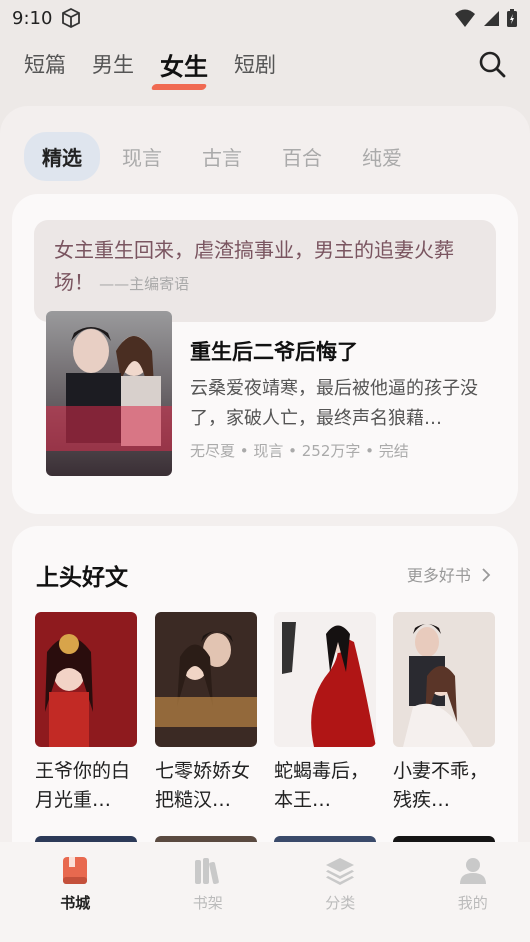 Image resolution: width=530 pixels, height=942 pixels. Describe the element at coordinates (265, 18) in the screenshot. I see `status-bar: 9:10` at that location.